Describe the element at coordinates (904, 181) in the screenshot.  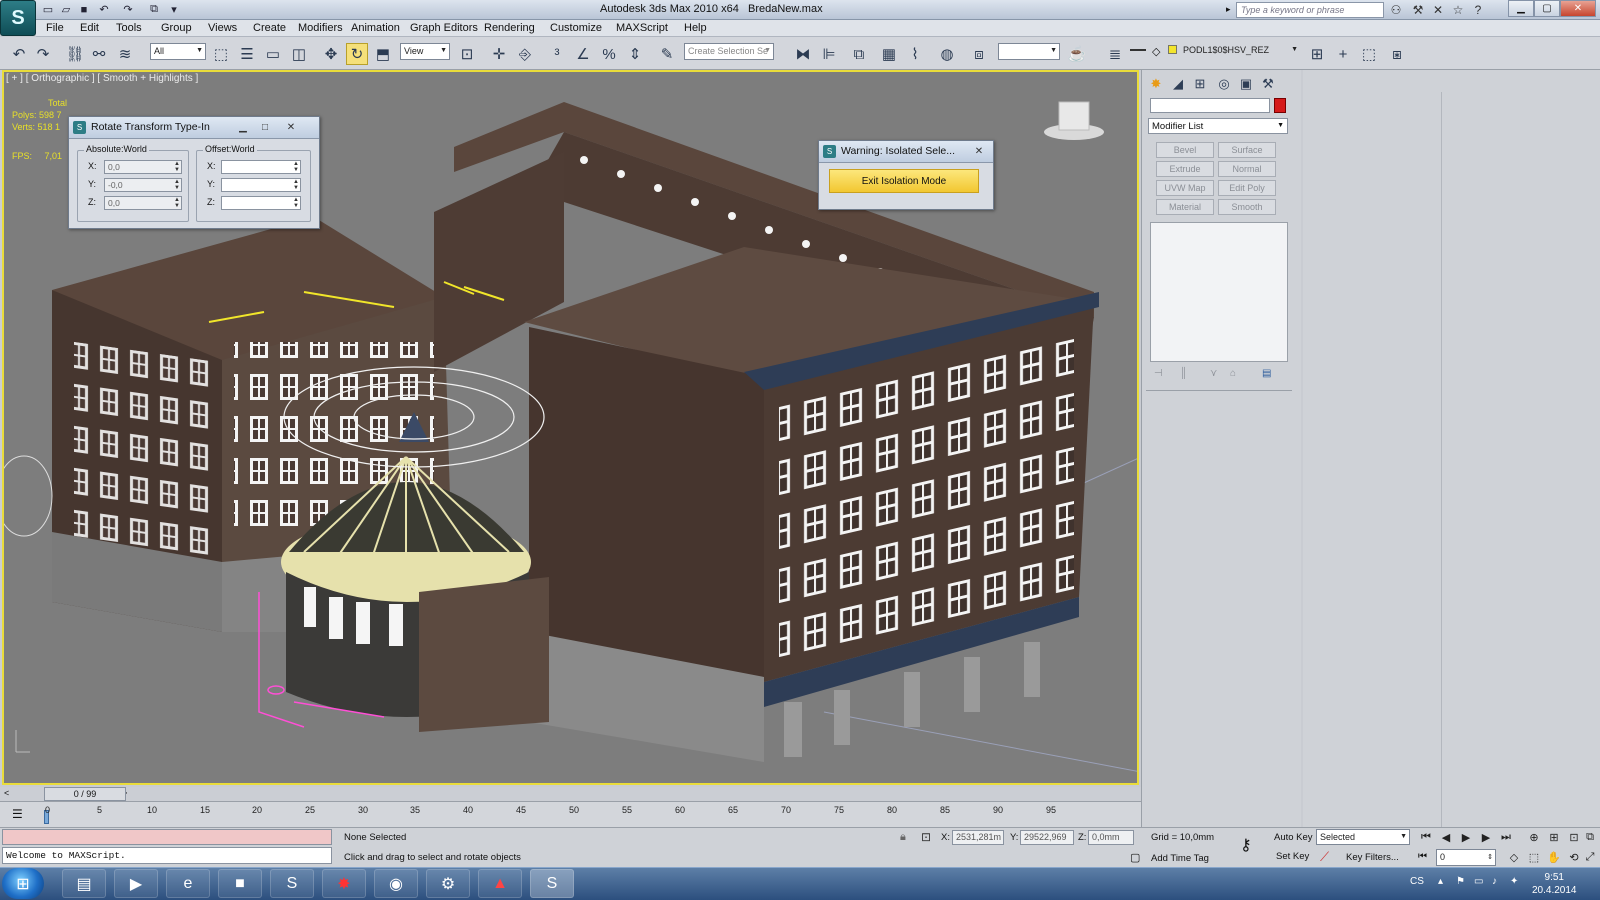
I see `exit-isolation-mode-button: Exit Isolation Mode` at that location.